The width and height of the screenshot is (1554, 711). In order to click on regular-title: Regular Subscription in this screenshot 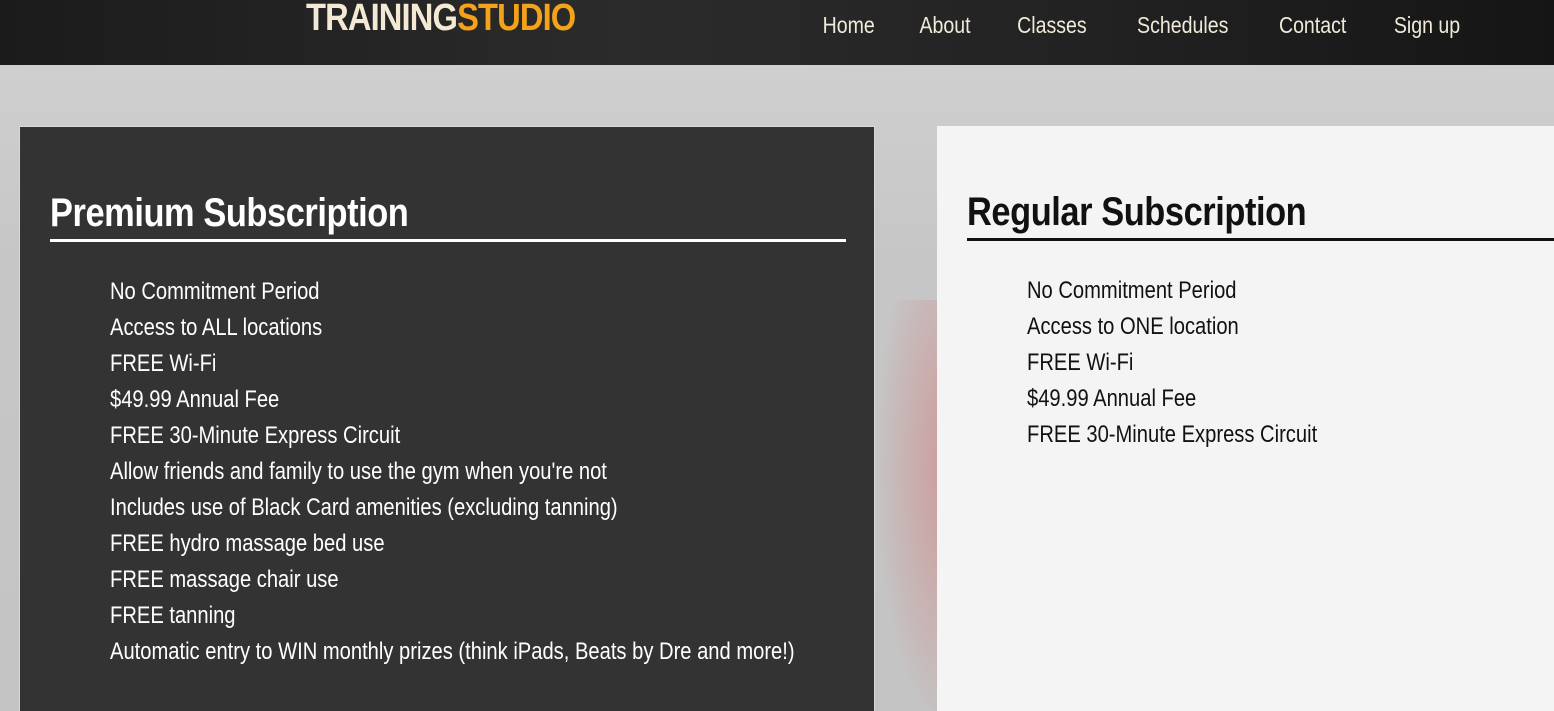, I will do `click(1137, 212)`.